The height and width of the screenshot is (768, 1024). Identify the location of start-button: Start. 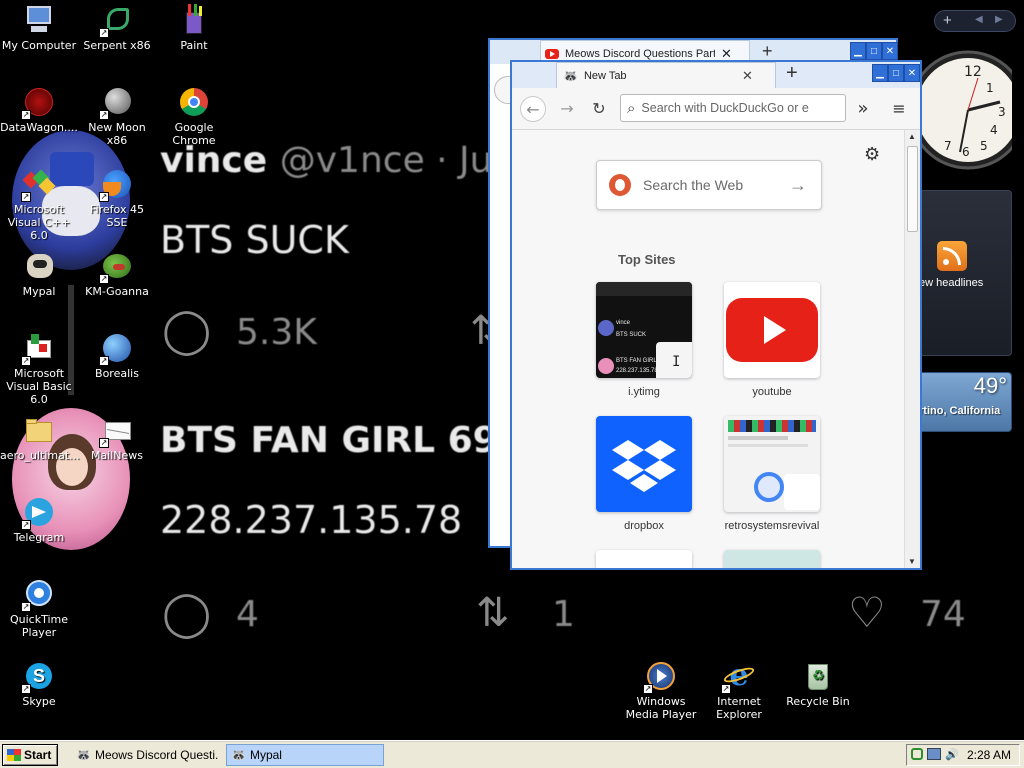
(30, 755).